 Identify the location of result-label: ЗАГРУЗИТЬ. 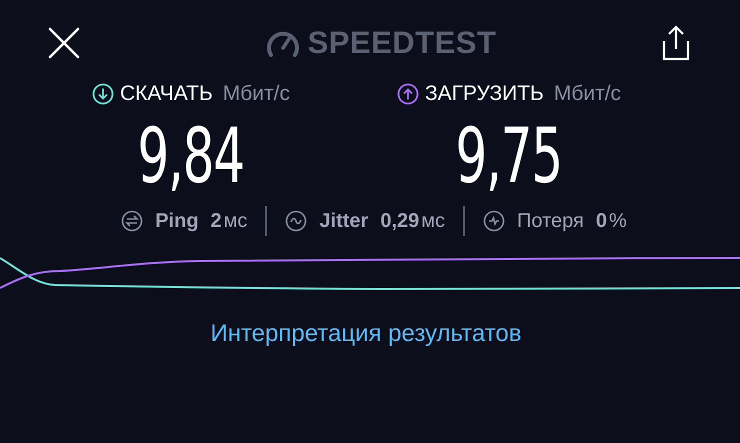
(484, 94).